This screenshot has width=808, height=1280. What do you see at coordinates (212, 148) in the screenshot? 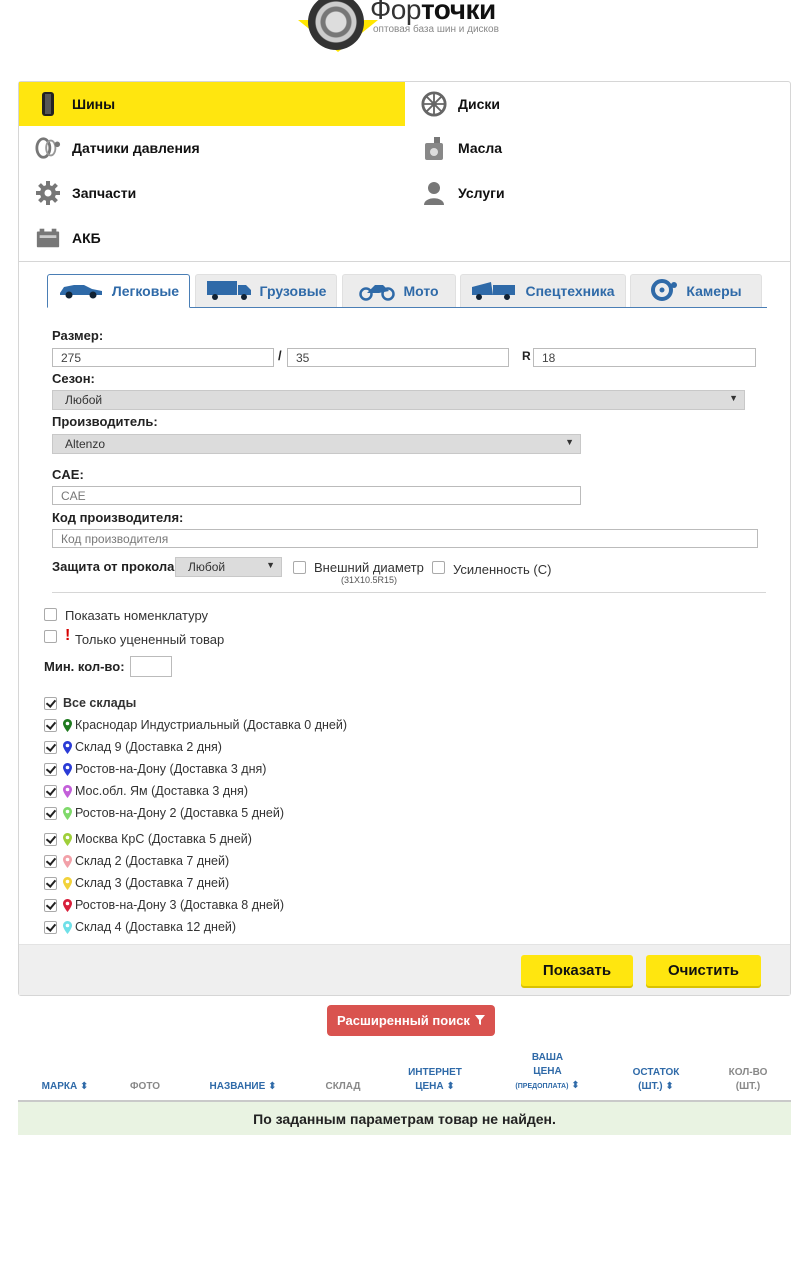
I see `category-pressure-sensors: Датчики давления` at bounding box center [212, 148].